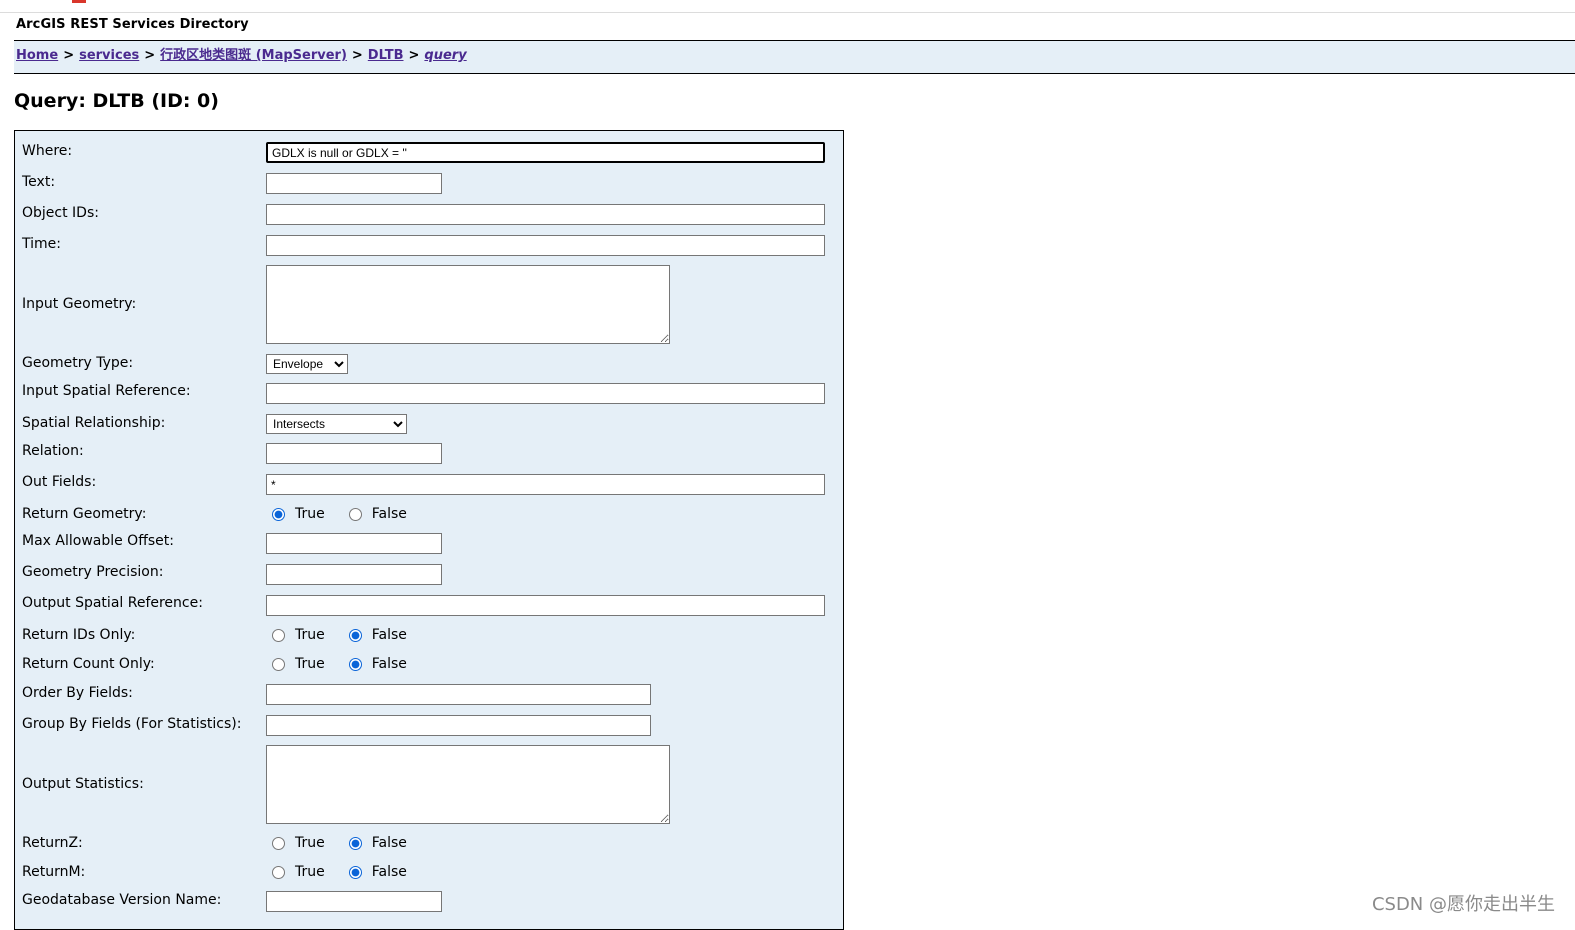 The image size is (1575, 930). What do you see at coordinates (79, 1) in the screenshot?
I see `top-accent-mark` at bounding box center [79, 1].